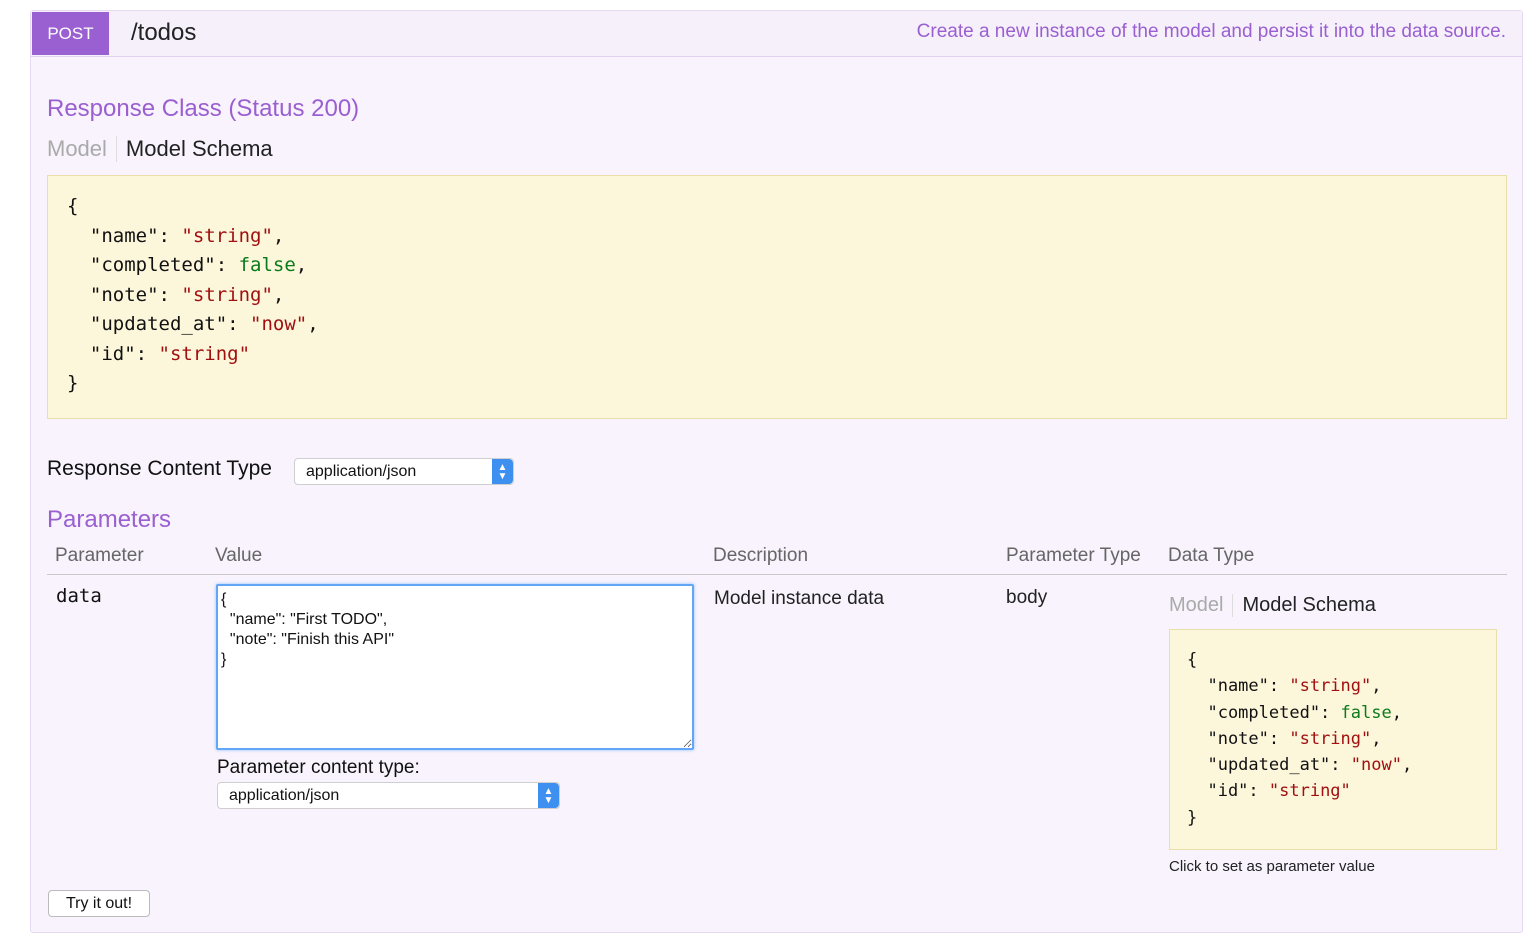  Describe the element at coordinates (1027, 597) in the screenshot. I see `parameter-type: body` at that location.